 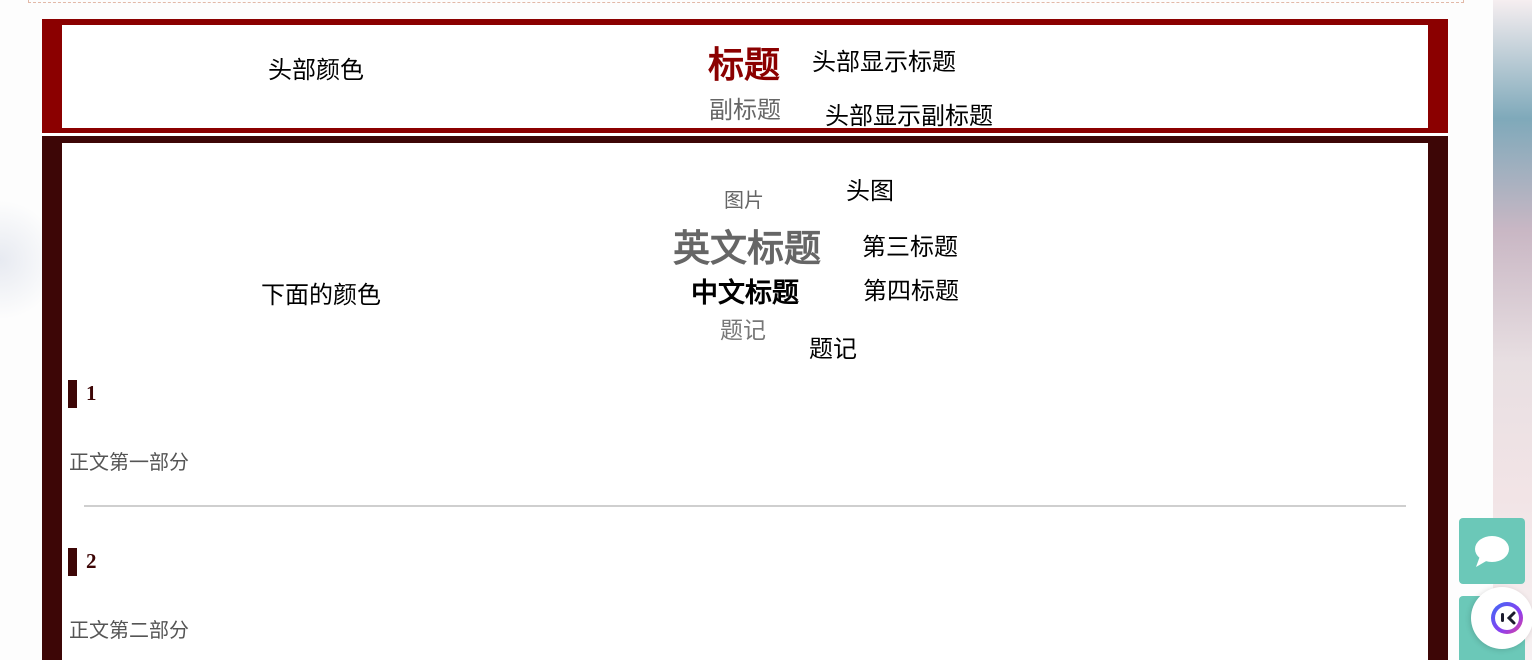 What do you see at coordinates (833, 349) in the screenshot?
I see `epigraph-label: 题记` at bounding box center [833, 349].